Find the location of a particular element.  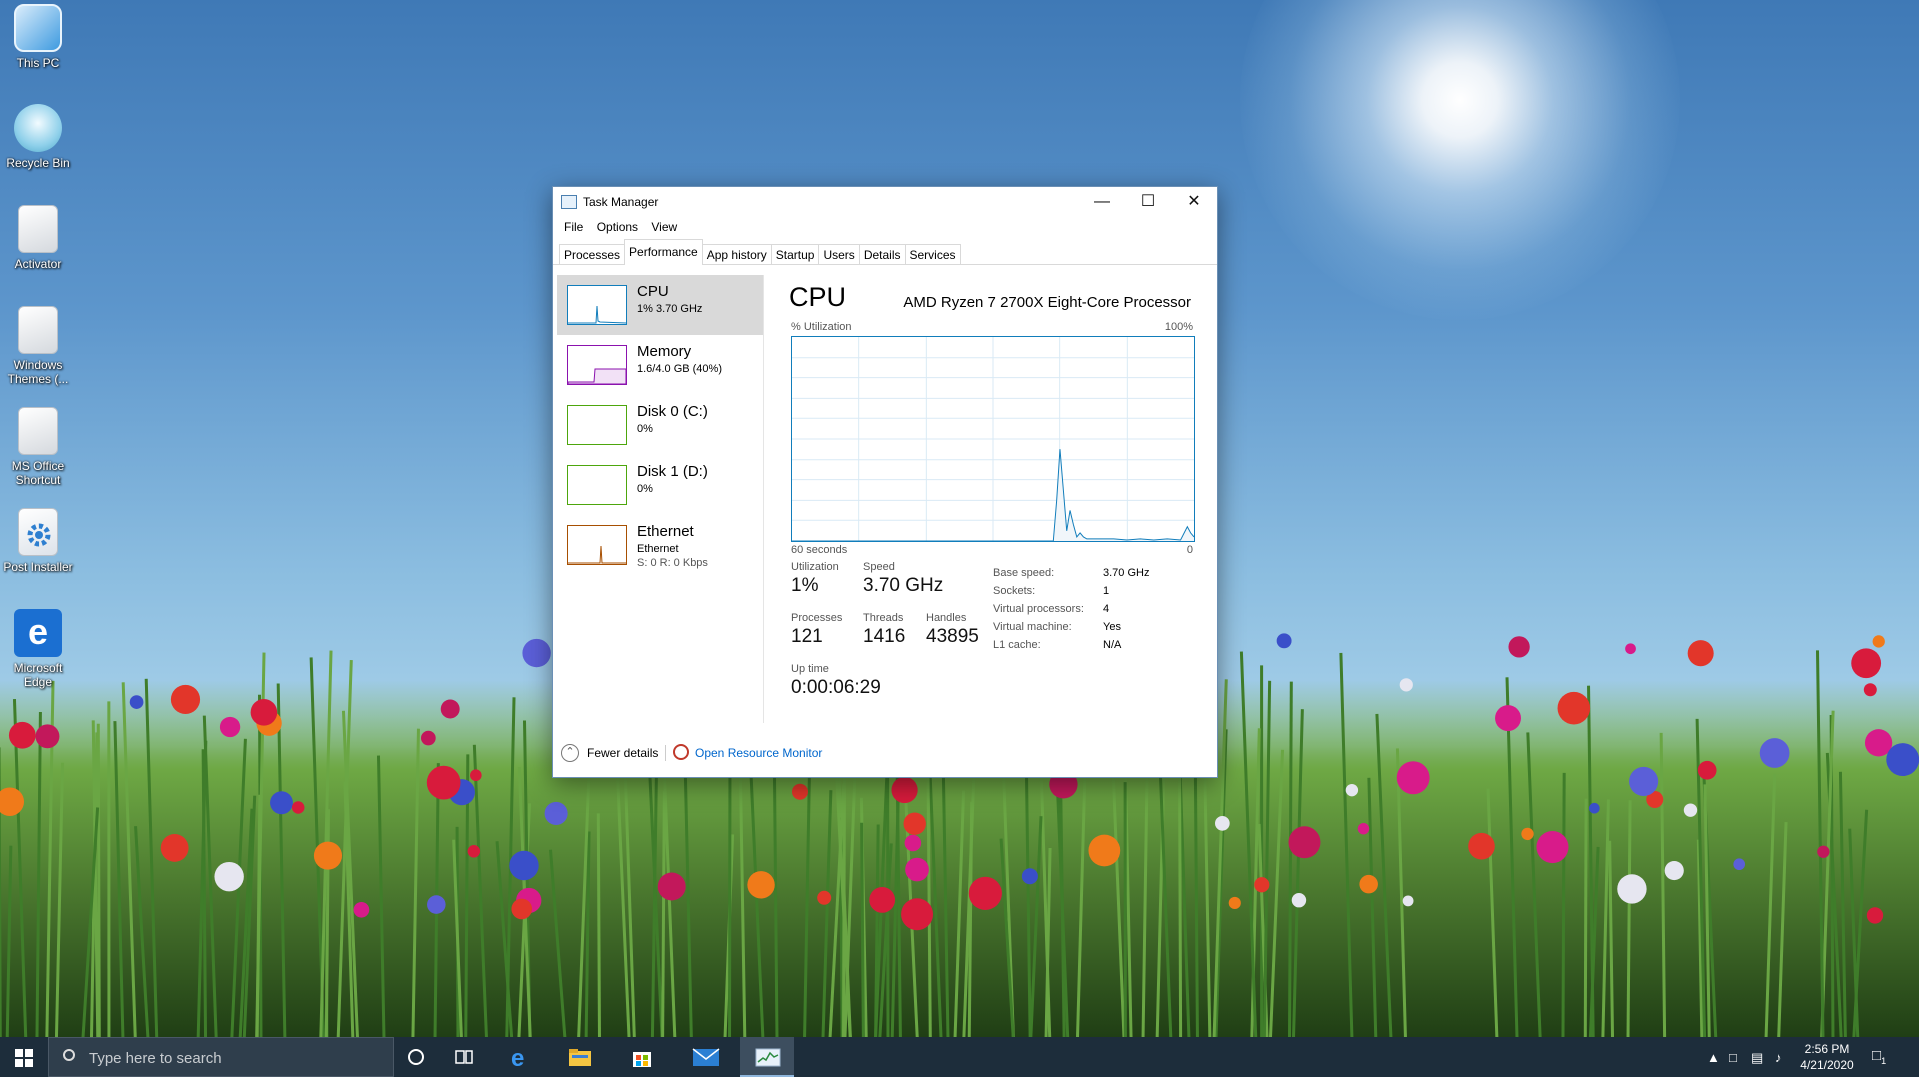

fewer-details-link: Fewer details is located at coordinates (622, 753).